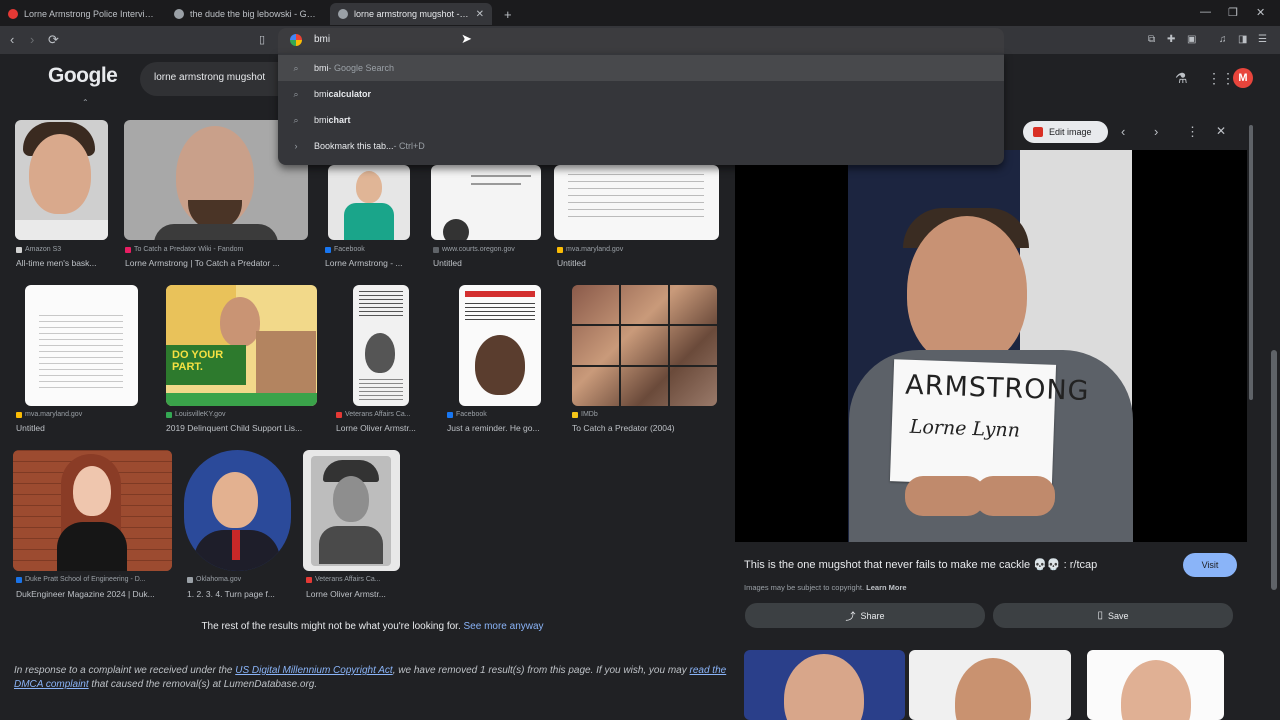  What do you see at coordinates (989, 423) in the screenshot?
I see `mugshot-sign: ARMSTRONG Lorne Lynn` at bounding box center [989, 423].